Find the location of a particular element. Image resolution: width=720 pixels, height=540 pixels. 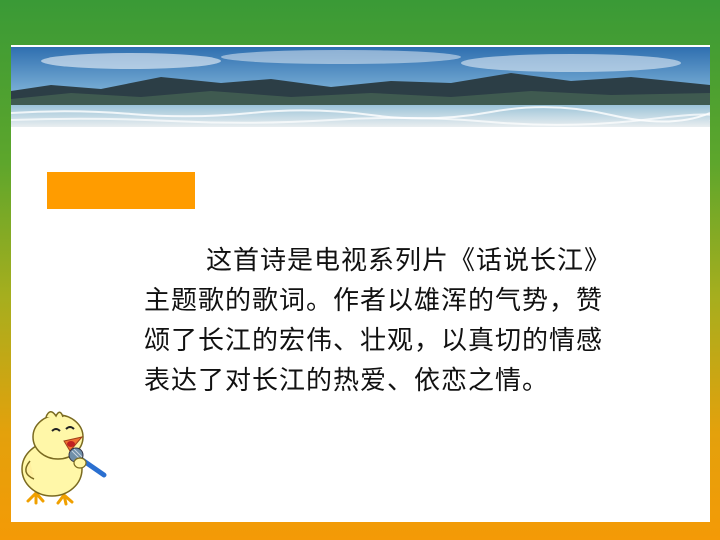

landscape-banner-image is located at coordinates (360, 87).